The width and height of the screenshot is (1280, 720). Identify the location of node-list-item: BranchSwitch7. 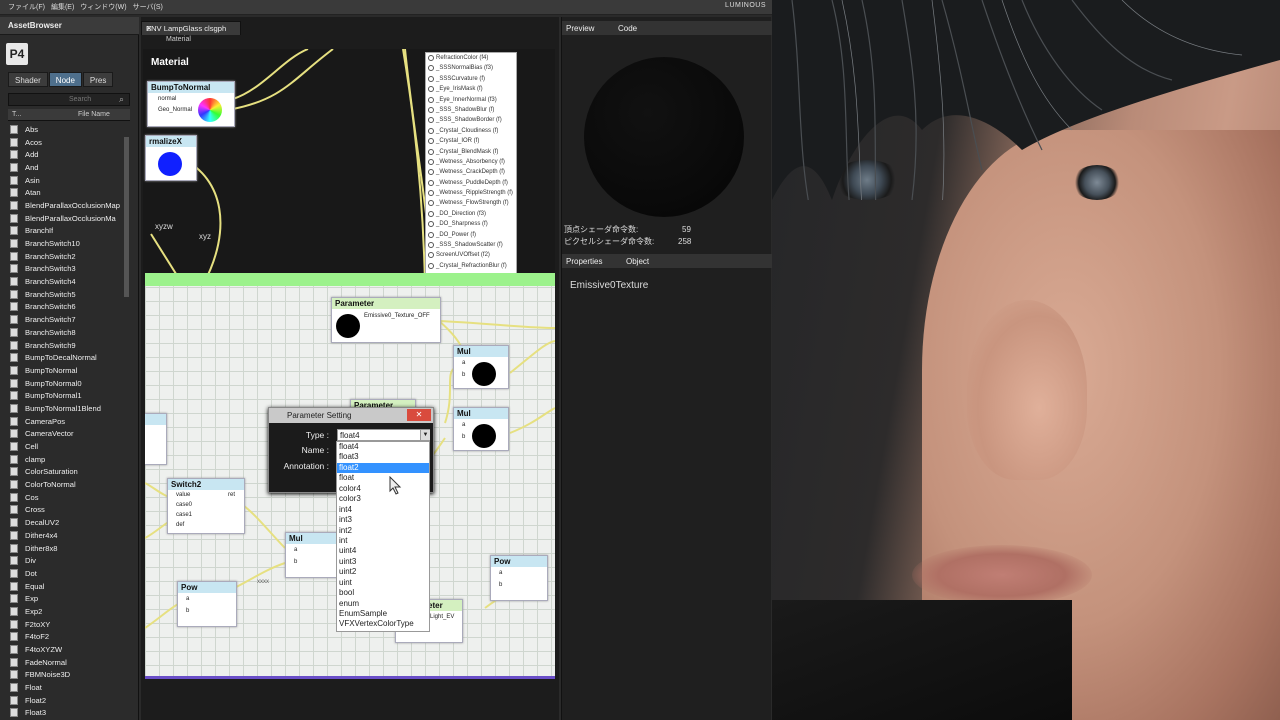
(70, 319).